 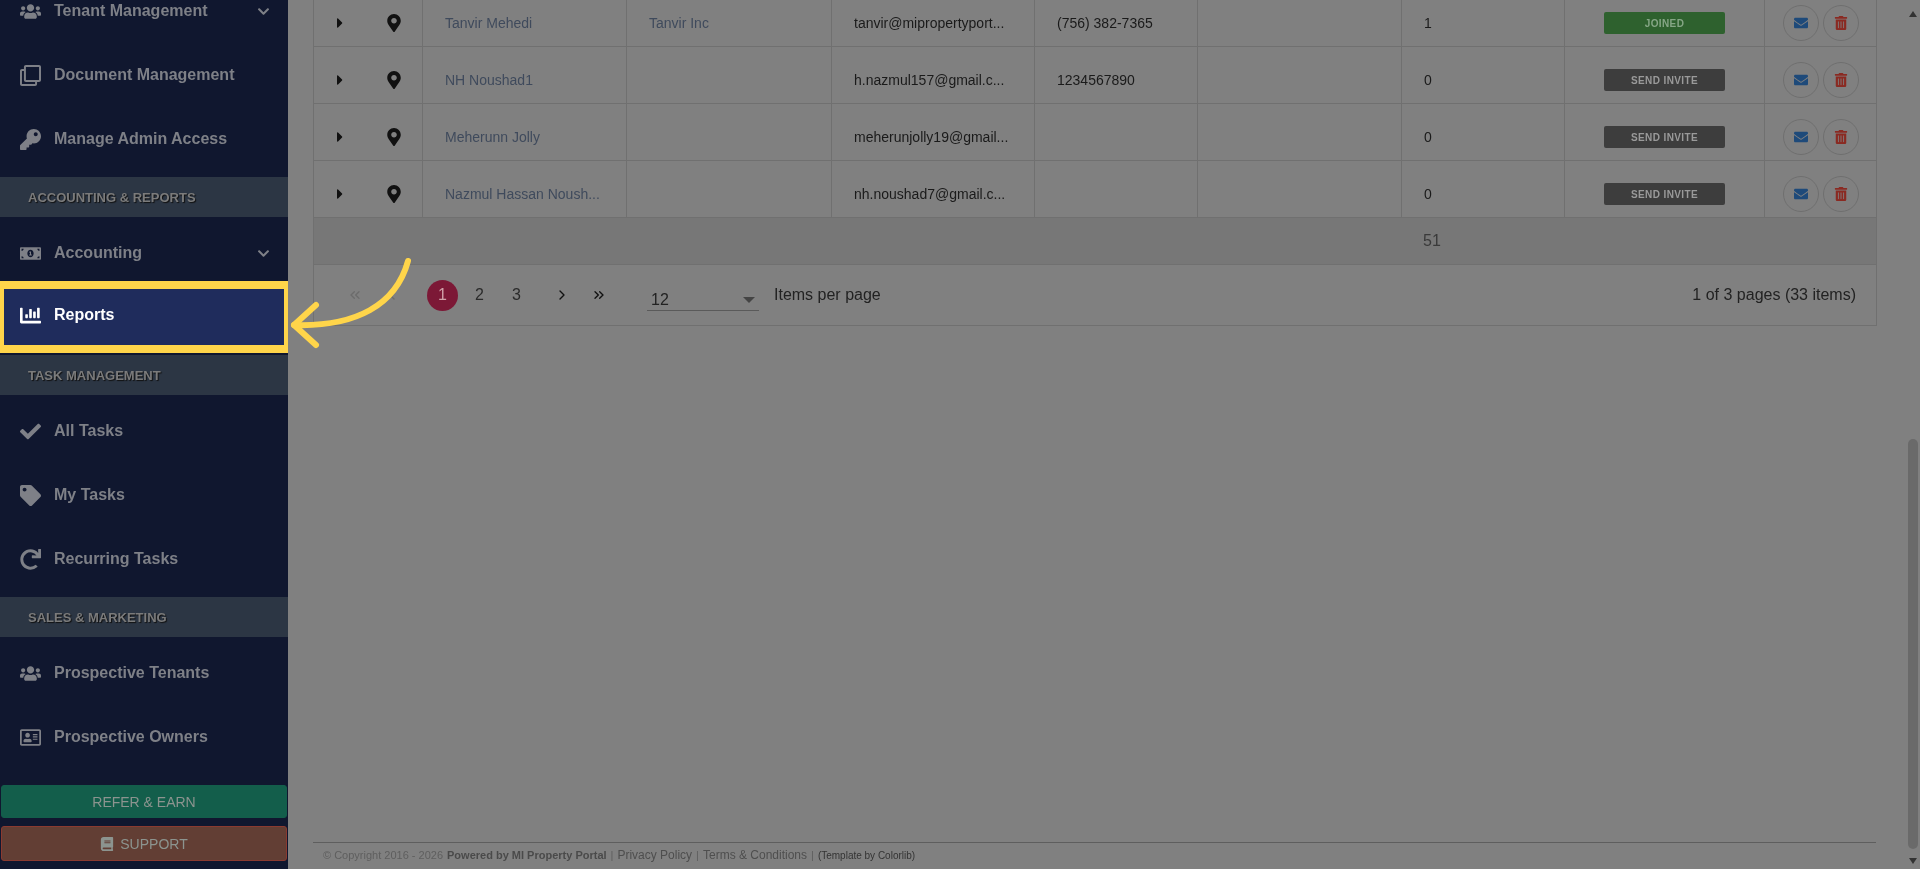 I want to click on per-page-select: 12, so click(x=703, y=295).